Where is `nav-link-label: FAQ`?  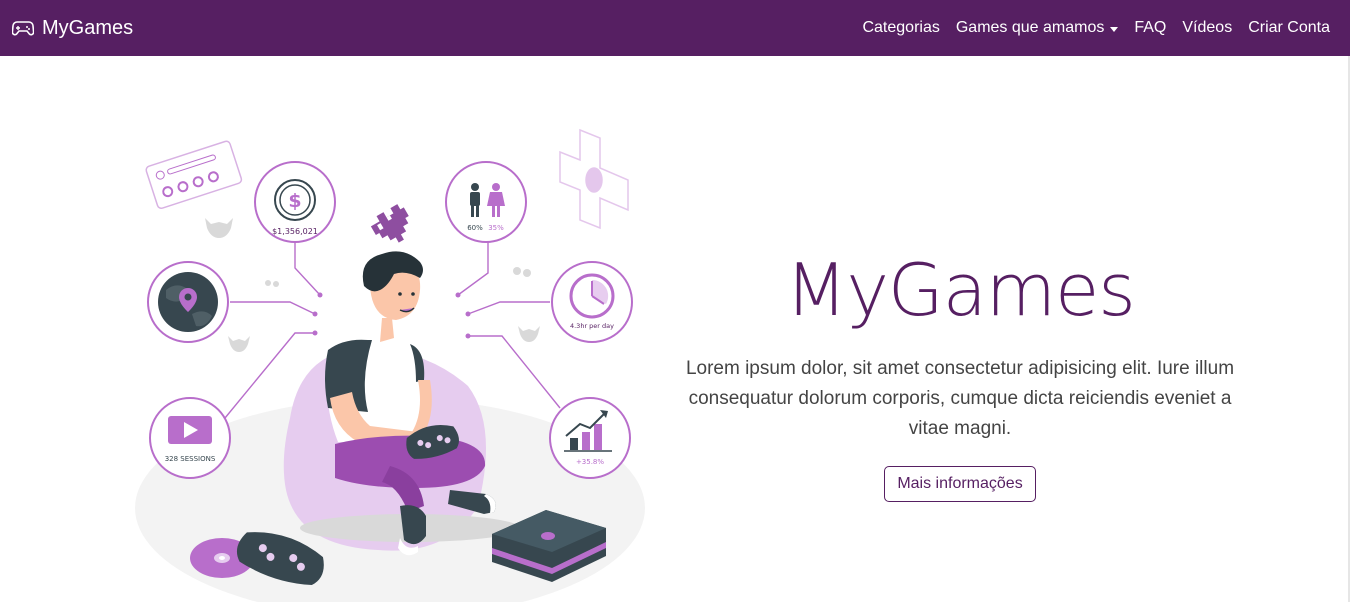 nav-link-label: FAQ is located at coordinates (1150, 27).